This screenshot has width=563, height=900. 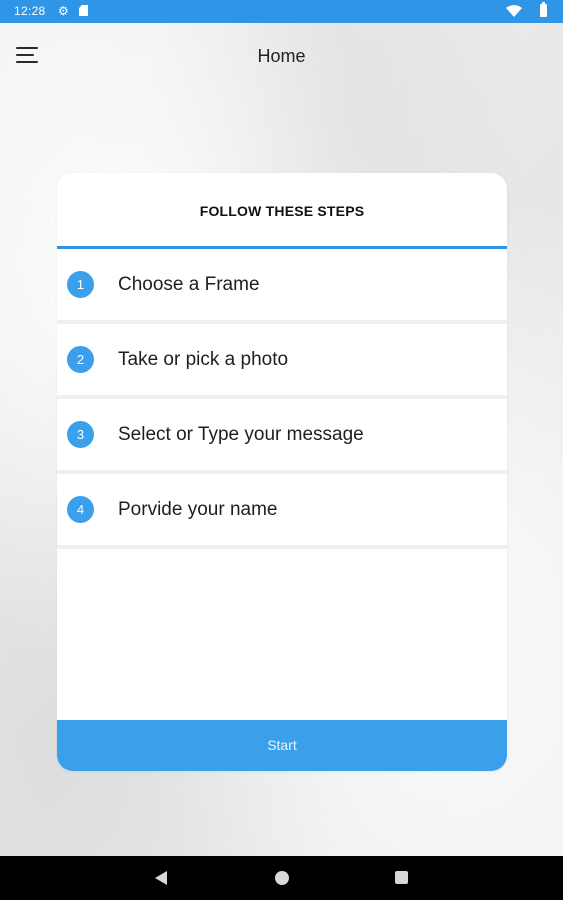 I want to click on back-icon, so click(x=161, y=878).